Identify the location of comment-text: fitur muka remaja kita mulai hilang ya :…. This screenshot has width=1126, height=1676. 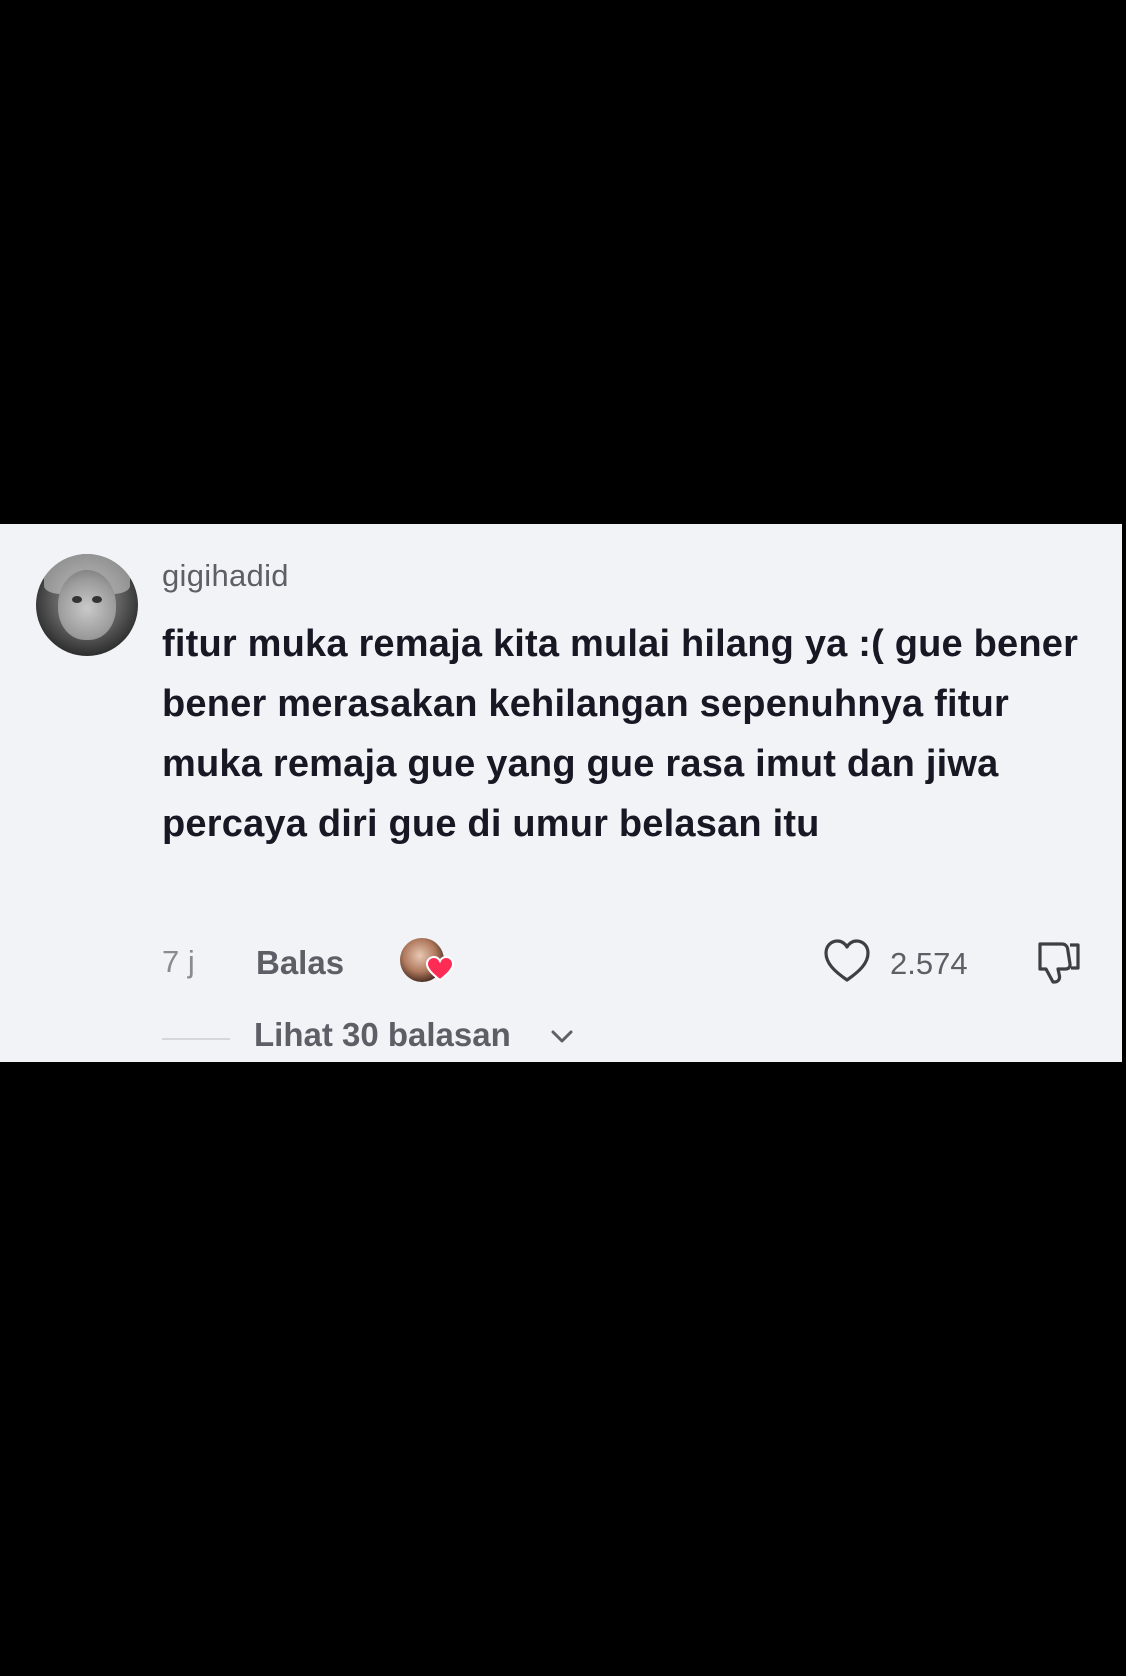
(620, 734).